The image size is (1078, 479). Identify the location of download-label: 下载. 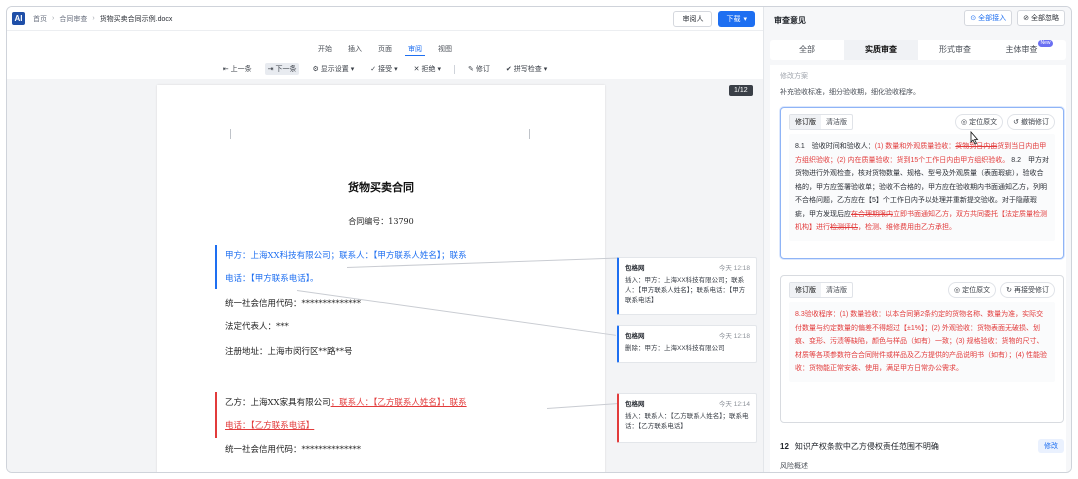
(733, 19).